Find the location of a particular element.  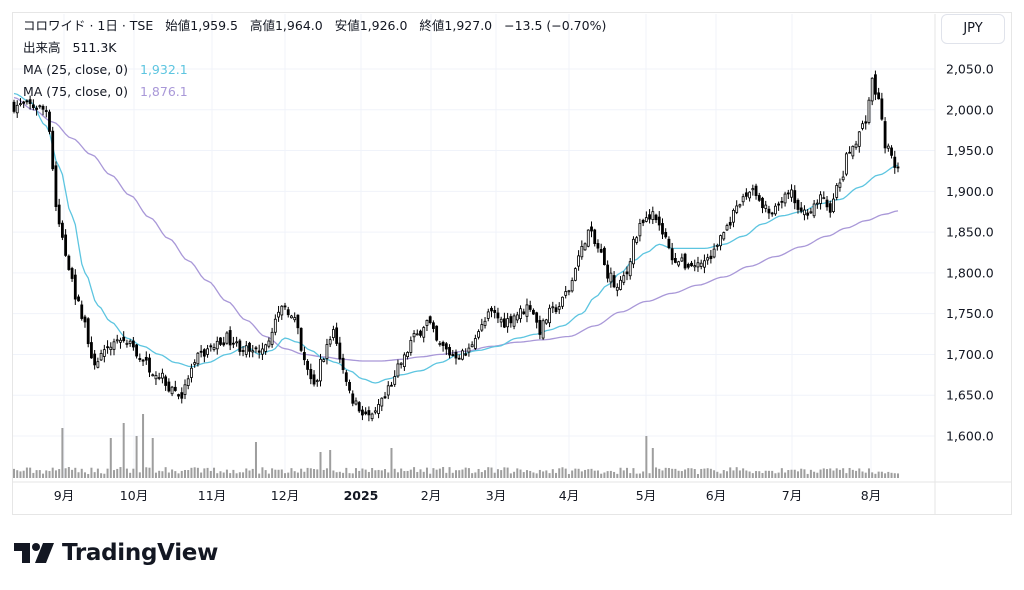

low-value: 1,926.0 is located at coordinates (383, 25).